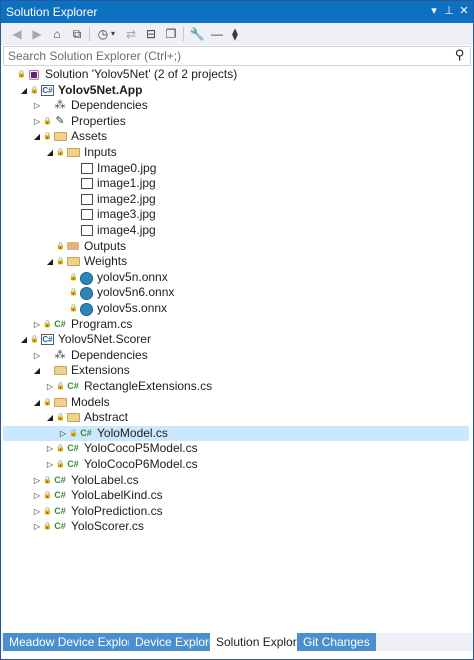 The image size is (474, 660). I want to click on tree-item: ▷ 🔒 C# YoloCocoP6Model.cs, so click(236, 464).